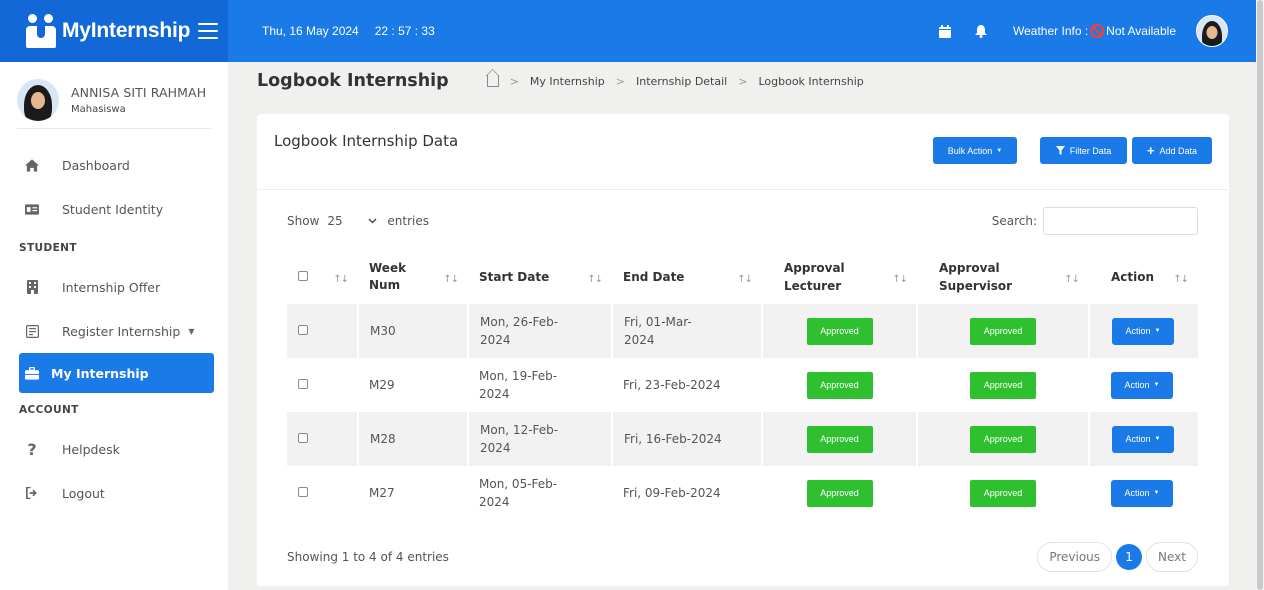 This screenshot has height=590, width=1264. I want to click on column-start-date: Start Date ↑↓, so click(540, 277).